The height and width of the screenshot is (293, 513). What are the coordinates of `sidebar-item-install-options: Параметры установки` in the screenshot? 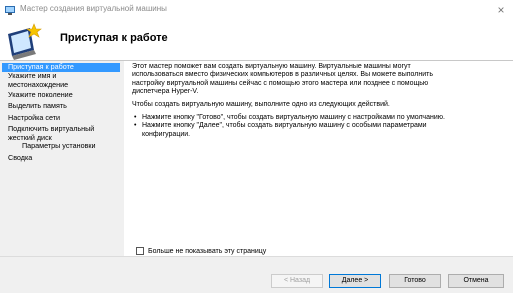 It's located at (61, 146).